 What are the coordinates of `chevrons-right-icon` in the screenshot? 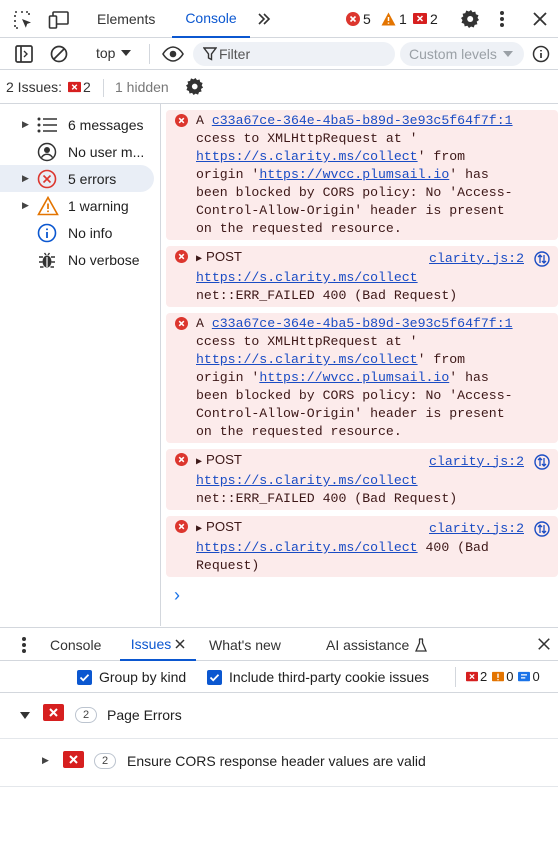 It's located at (264, 19).